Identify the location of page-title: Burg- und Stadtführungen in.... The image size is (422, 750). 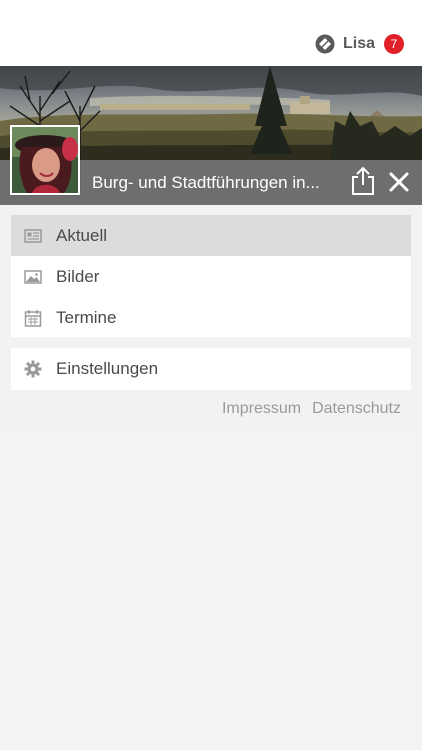
(206, 182).